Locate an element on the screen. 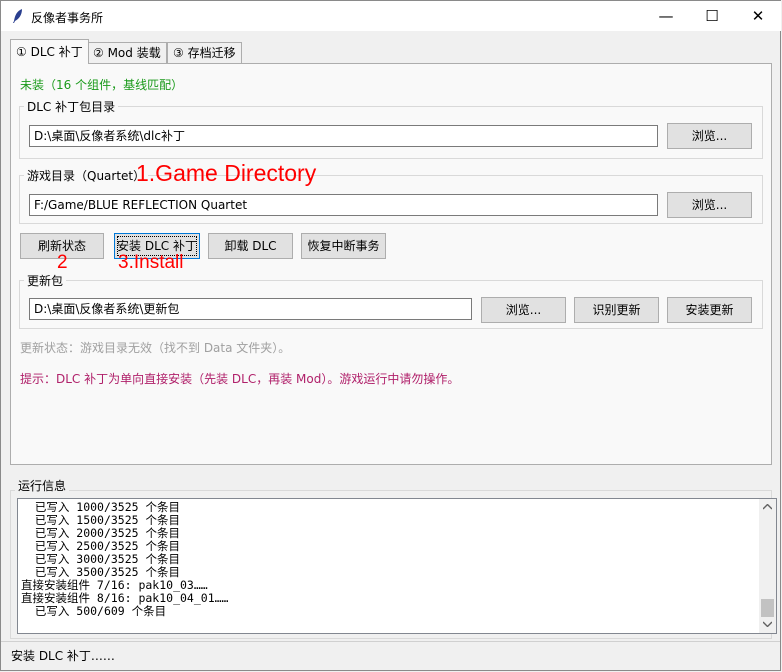 This screenshot has height=672, width=782. install-update-button: 安装更新 is located at coordinates (709, 310).